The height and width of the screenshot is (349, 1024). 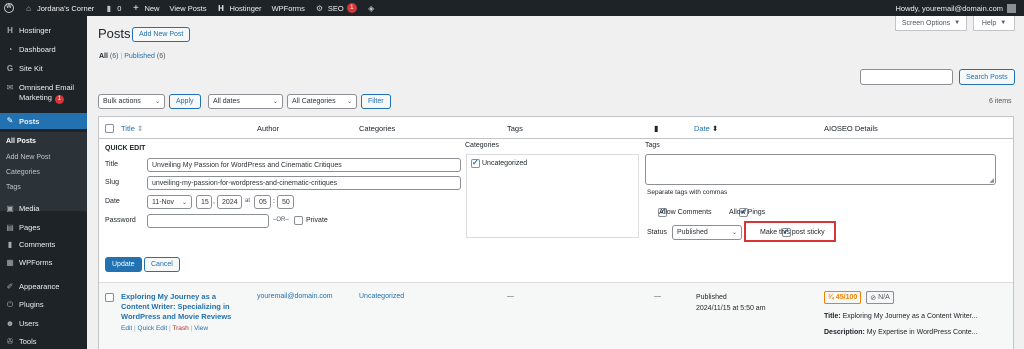 I want to click on category-filter-select: All Categories ⌄, so click(x=322, y=101).